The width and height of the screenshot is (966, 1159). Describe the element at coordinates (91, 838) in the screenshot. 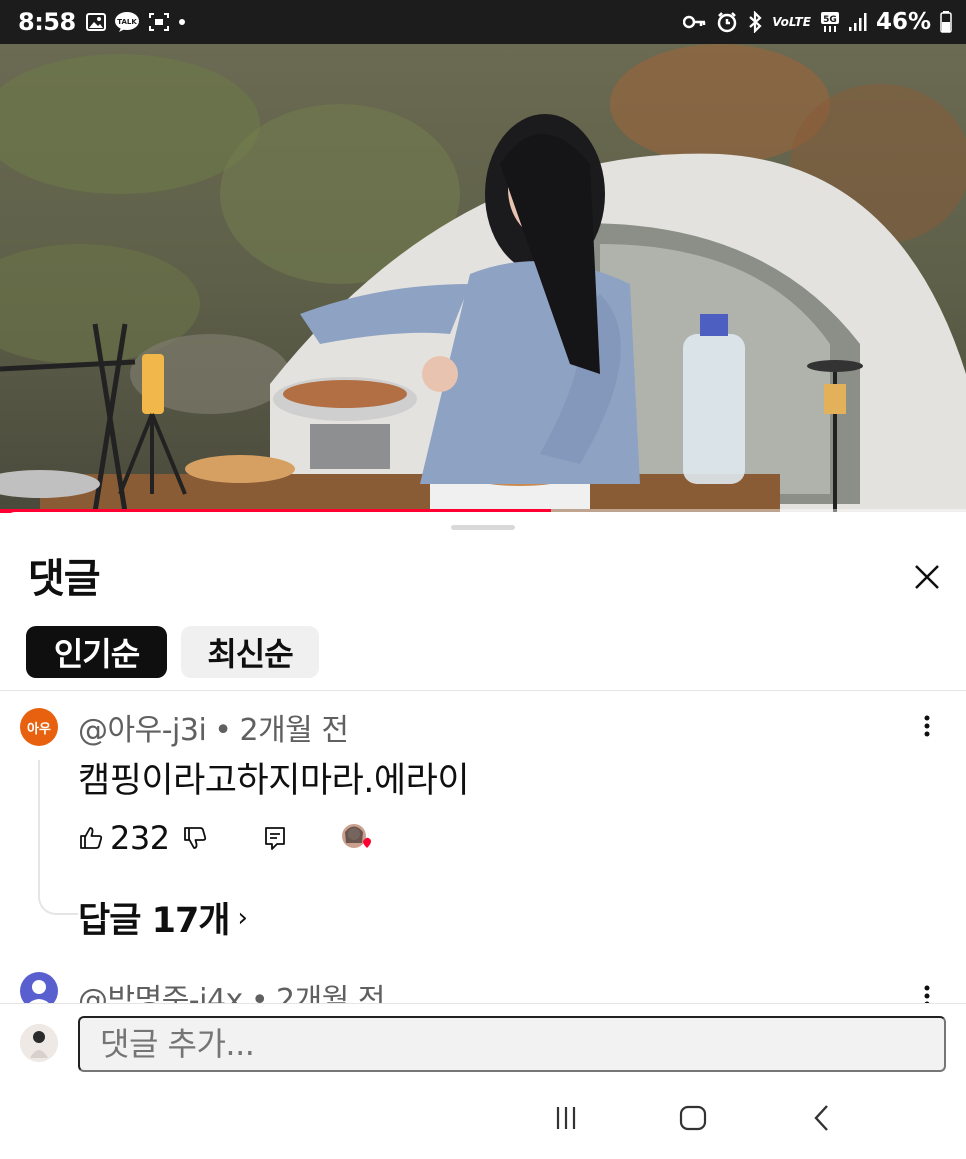

I see `thumbs-up-icon` at that location.